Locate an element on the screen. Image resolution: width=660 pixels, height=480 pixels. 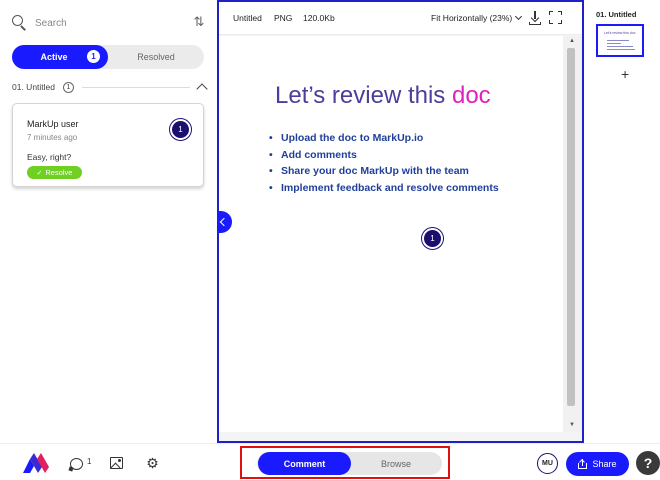
share-label: Share is located at coordinates (604, 464).